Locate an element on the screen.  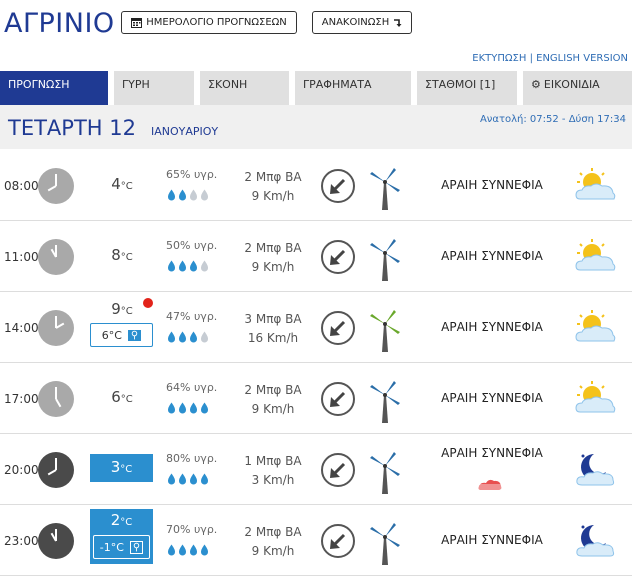
forecast-row: 23:00 2°C -1°C ⚲ 70% υγρ. 2 Μπφ ΒΑ 9 Km/h is located at coordinates (316, 540).